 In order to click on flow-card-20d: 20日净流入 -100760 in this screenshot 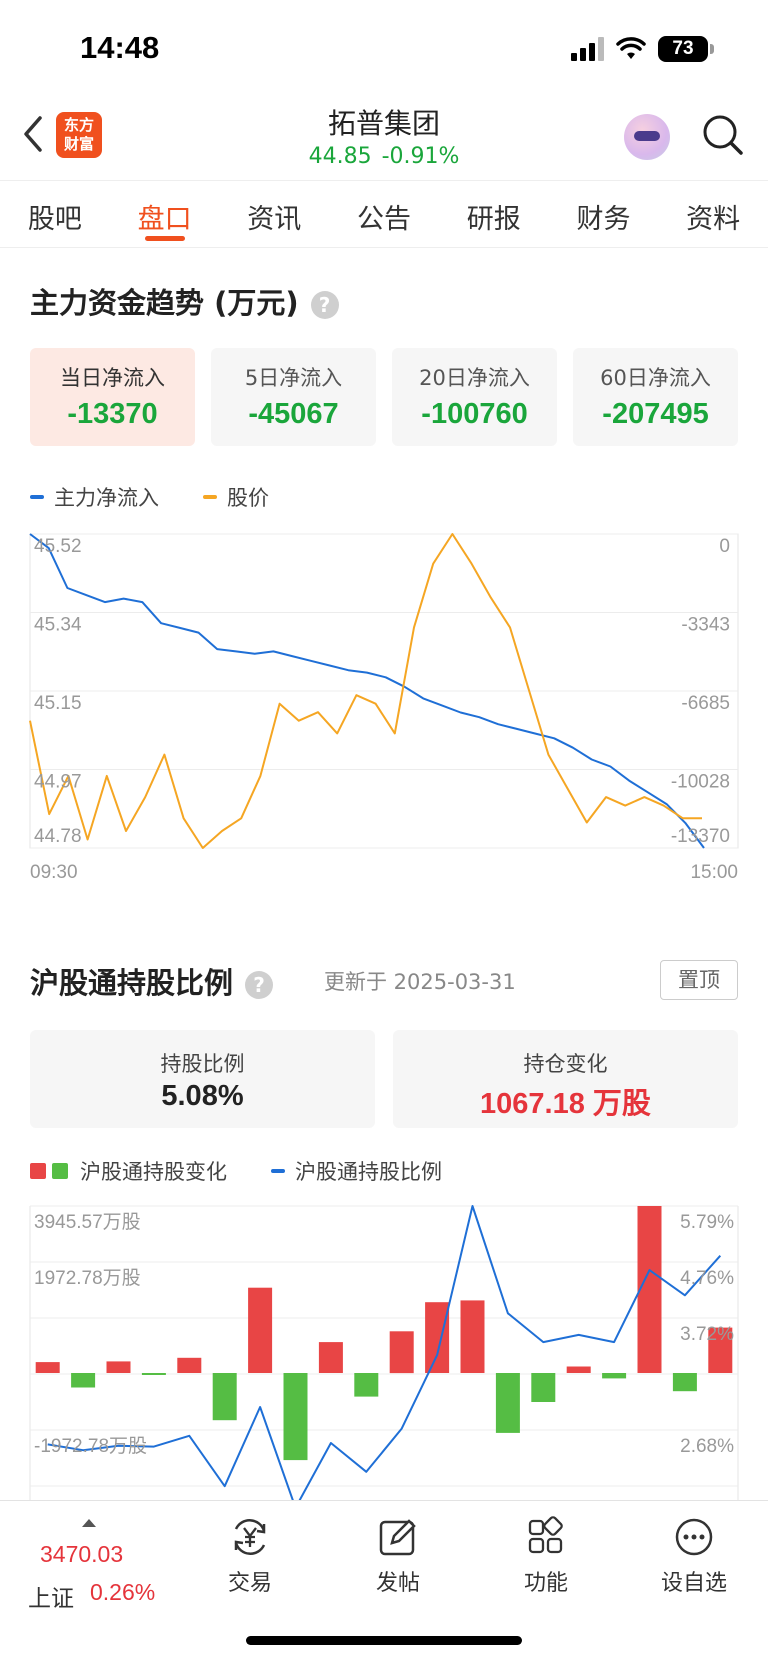, I will do `click(474, 397)`.